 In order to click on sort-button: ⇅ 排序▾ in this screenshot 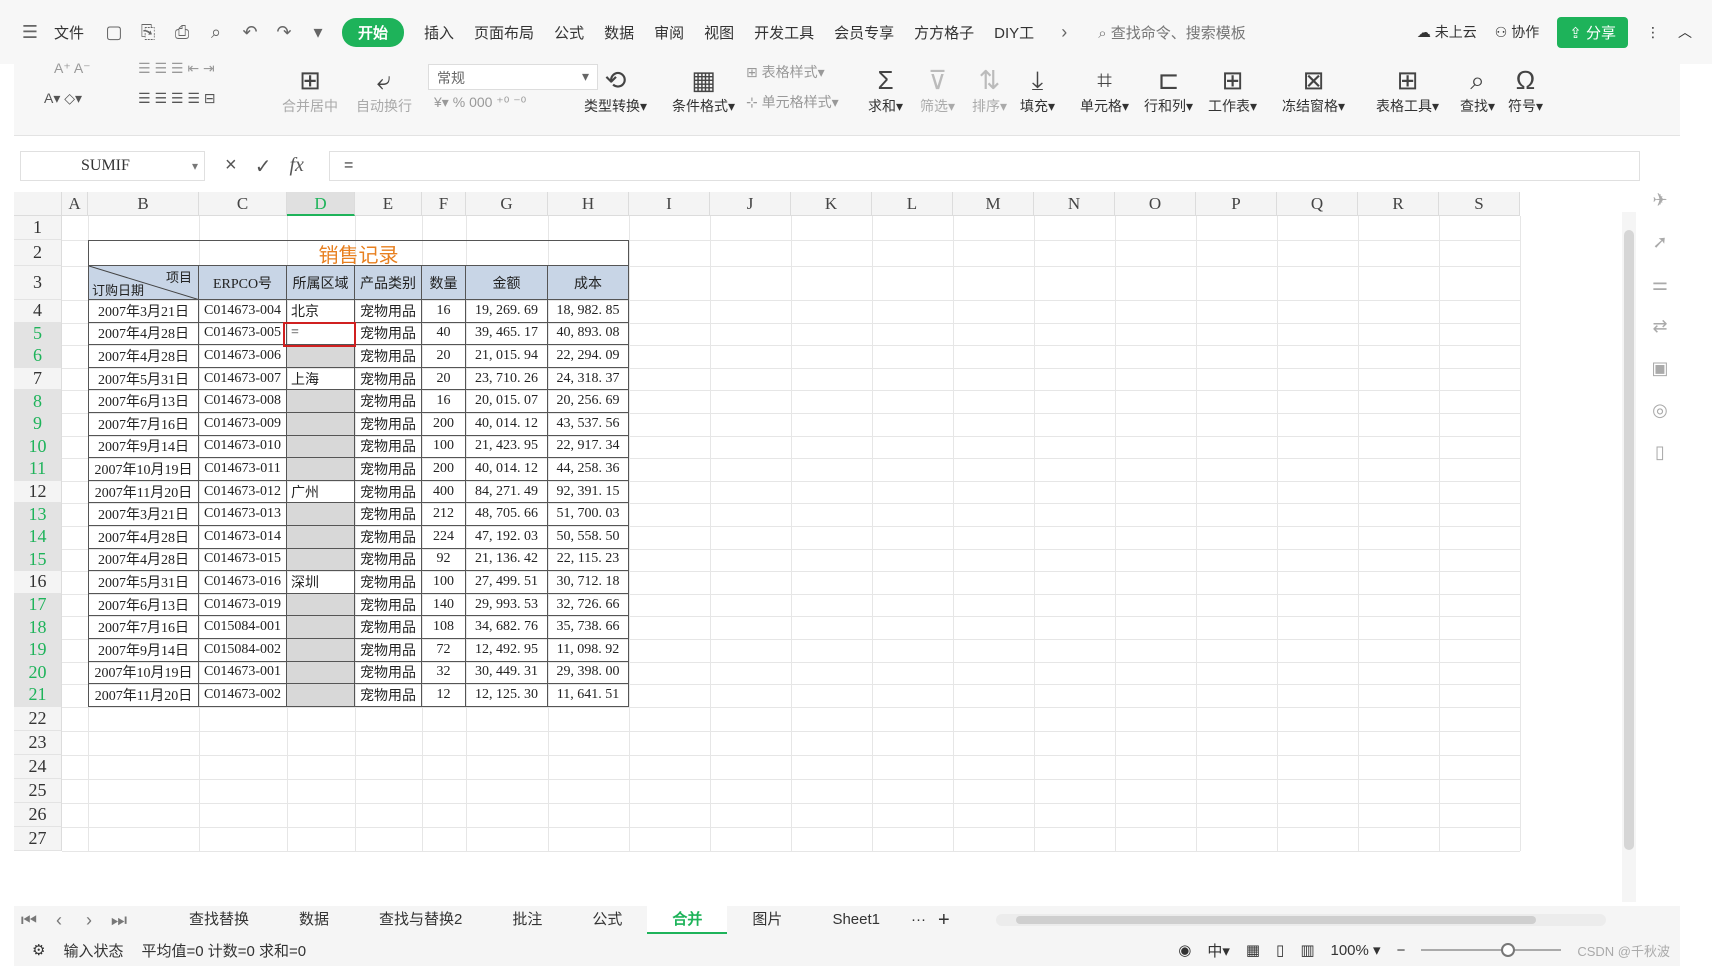, I will do `click(989, 90)`.